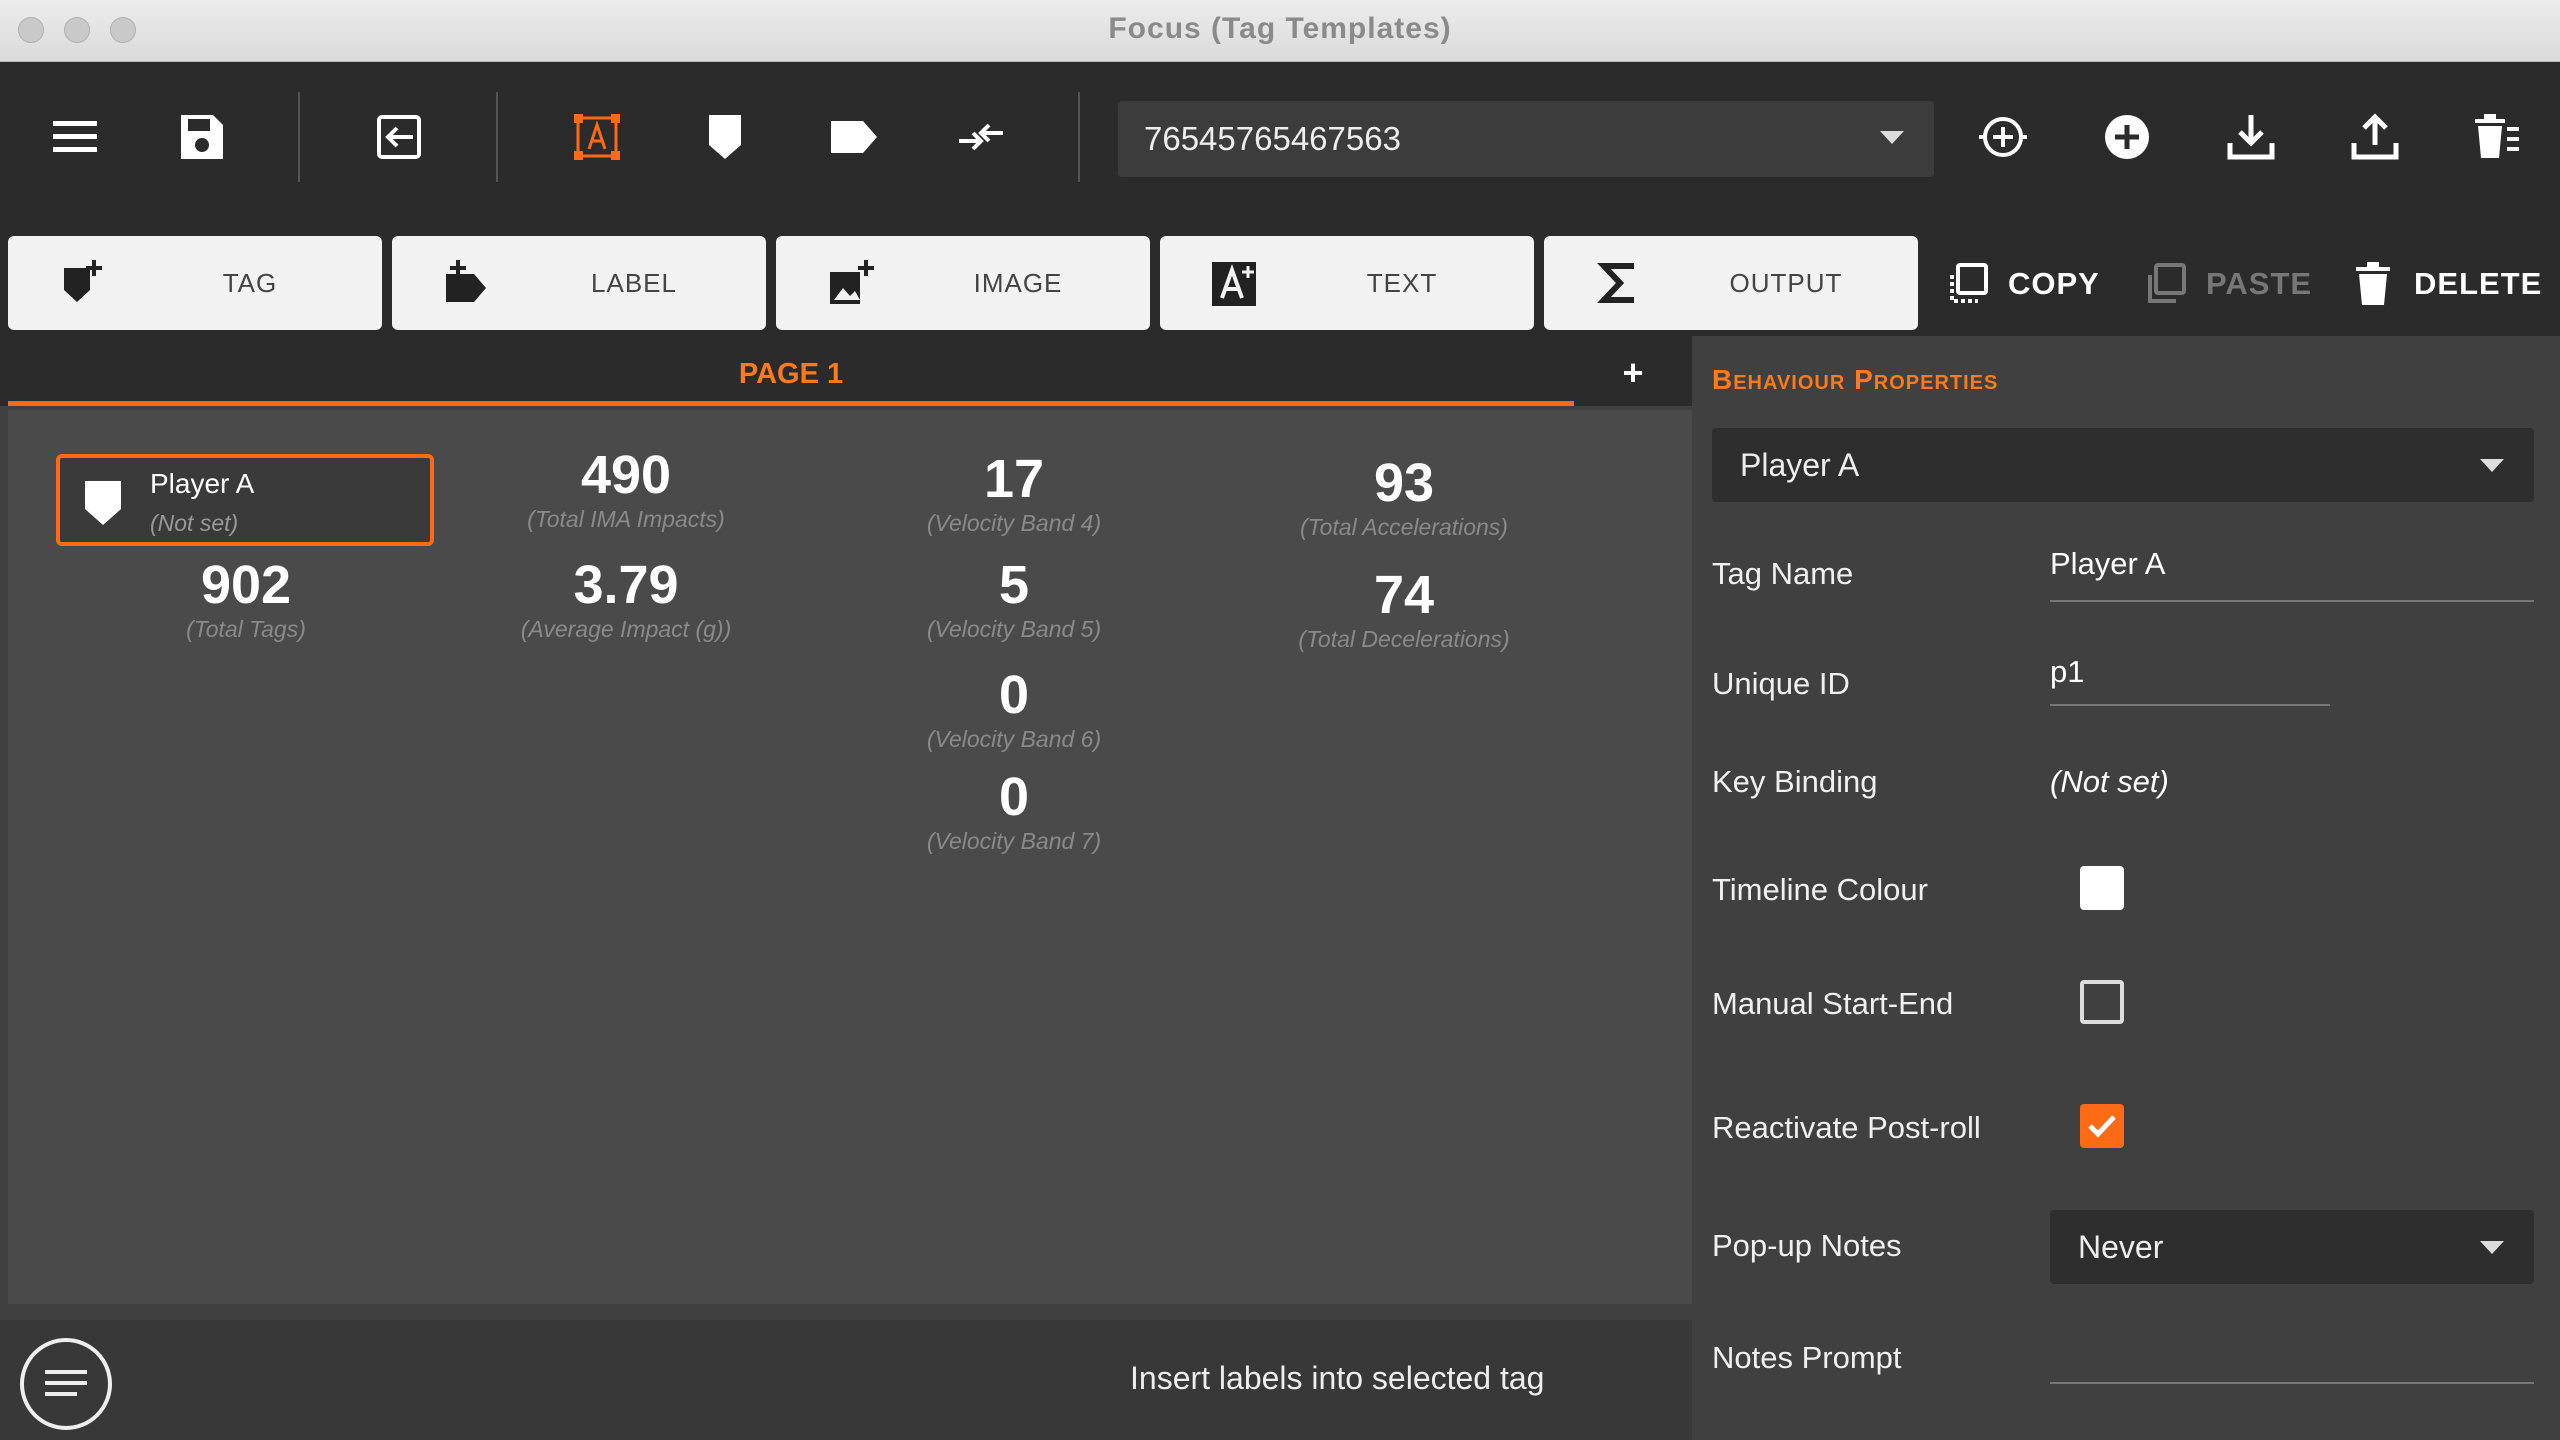 The width and height of the screenshot is (2560, 1440). Describe the element at coordinates (2190, 705) in the screenshot. I see `unique-id-underline` at that location.